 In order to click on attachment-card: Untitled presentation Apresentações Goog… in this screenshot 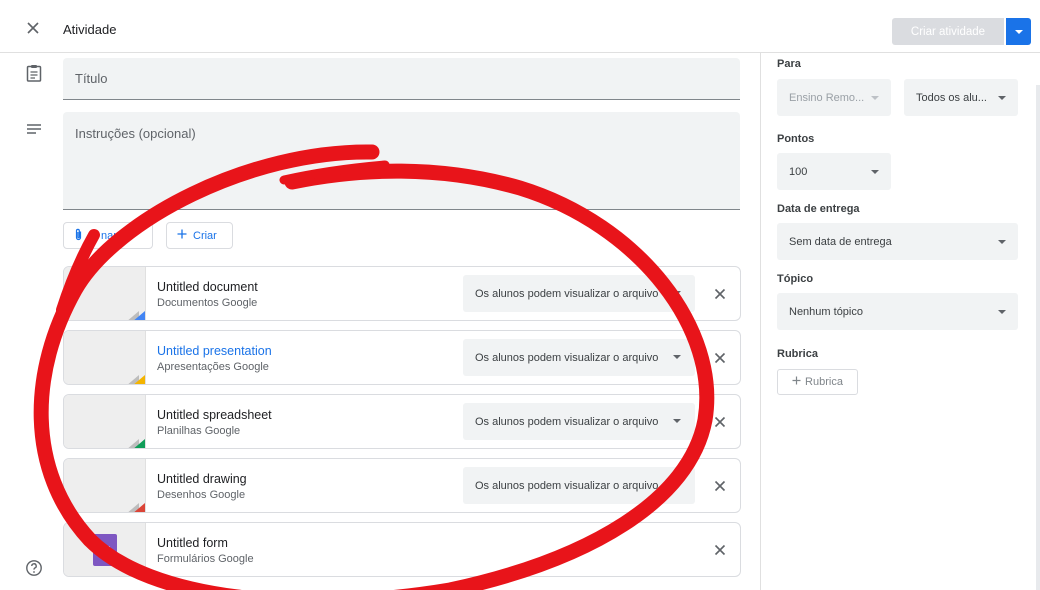, I will do `click(402, 357)`.